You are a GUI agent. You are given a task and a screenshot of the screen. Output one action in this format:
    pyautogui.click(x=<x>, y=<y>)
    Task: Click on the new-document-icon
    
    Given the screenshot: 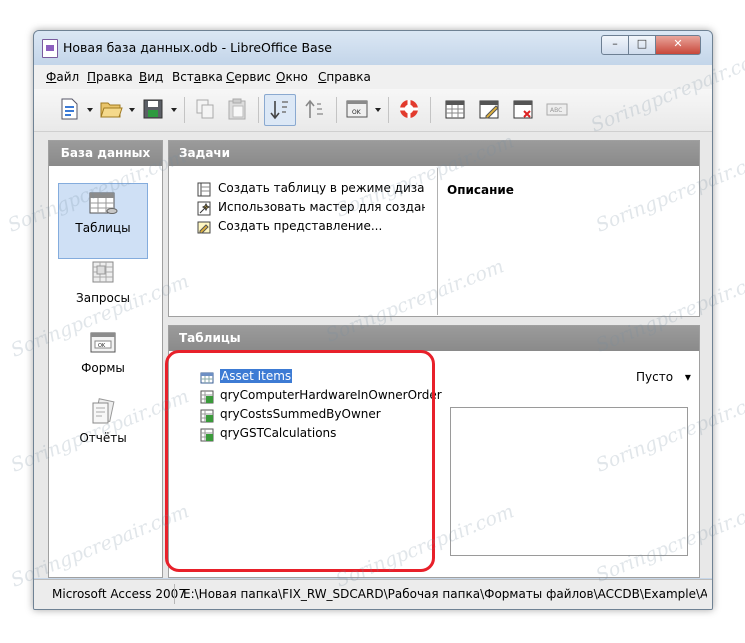 What is the action you would take?
    pyautogui.click(x=69, y=109)
    